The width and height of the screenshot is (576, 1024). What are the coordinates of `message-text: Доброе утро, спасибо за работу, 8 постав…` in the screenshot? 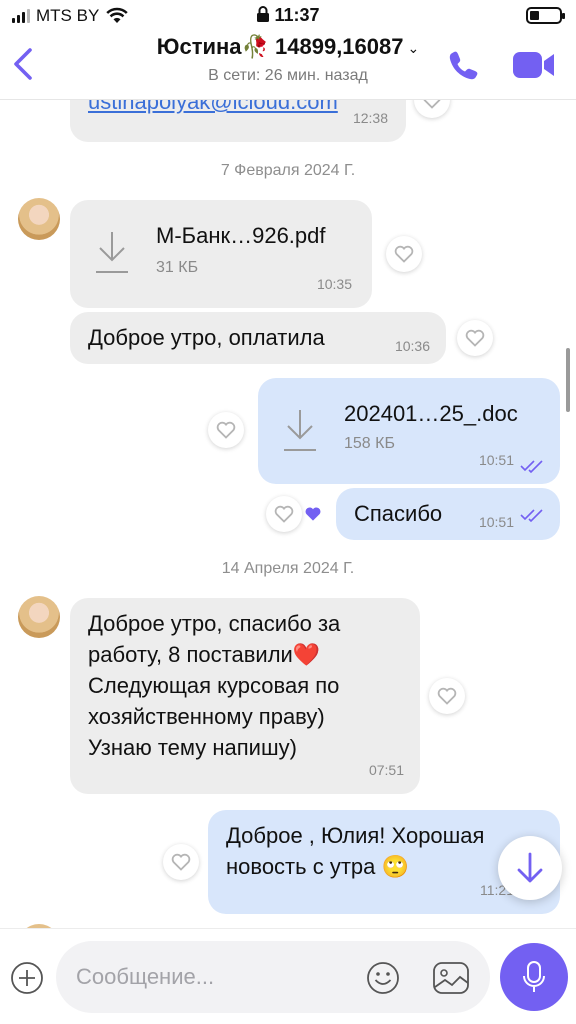 It's located at (214, 685).